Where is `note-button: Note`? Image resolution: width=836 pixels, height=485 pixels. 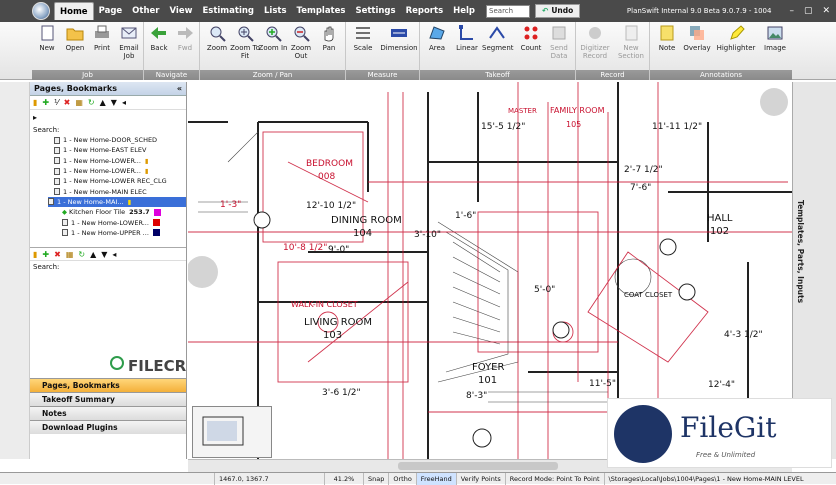
note-button: Note is located at coordinates (667, 38).